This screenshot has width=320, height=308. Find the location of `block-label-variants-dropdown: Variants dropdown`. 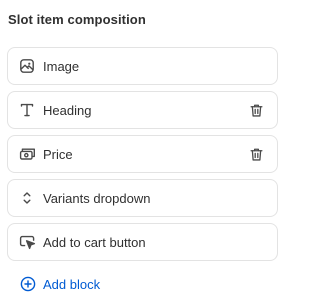

block-label-variants-dropdown: Variants dropdown is located at coordinates (97, 198).